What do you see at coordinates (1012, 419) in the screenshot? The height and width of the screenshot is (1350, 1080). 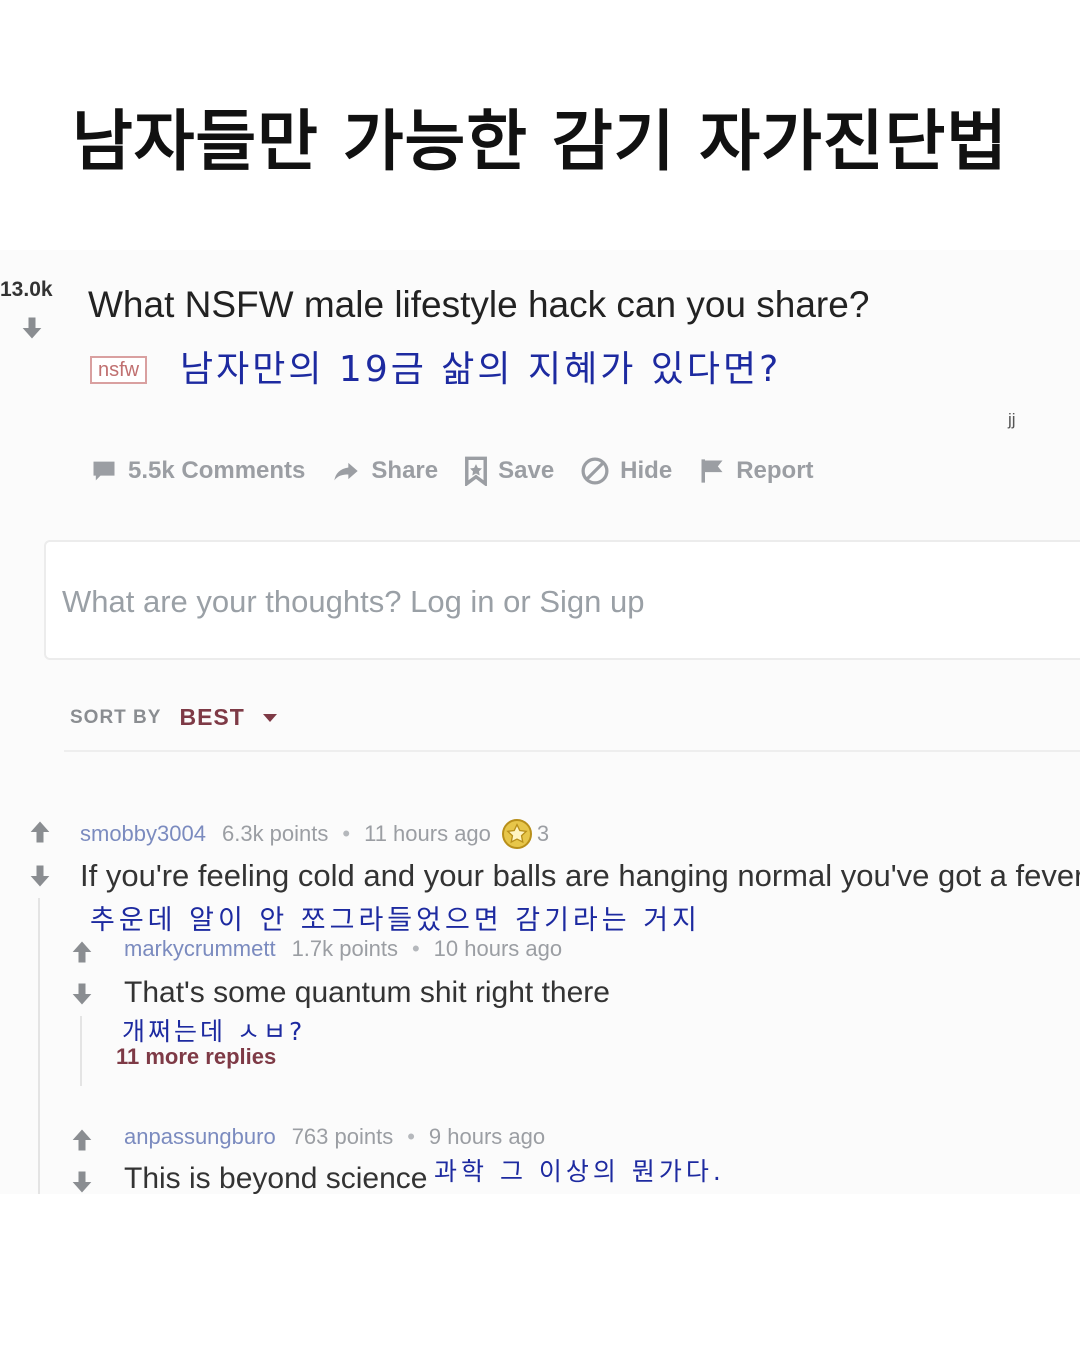 I see `watermark: jj` at bounding box center [1012, 419].